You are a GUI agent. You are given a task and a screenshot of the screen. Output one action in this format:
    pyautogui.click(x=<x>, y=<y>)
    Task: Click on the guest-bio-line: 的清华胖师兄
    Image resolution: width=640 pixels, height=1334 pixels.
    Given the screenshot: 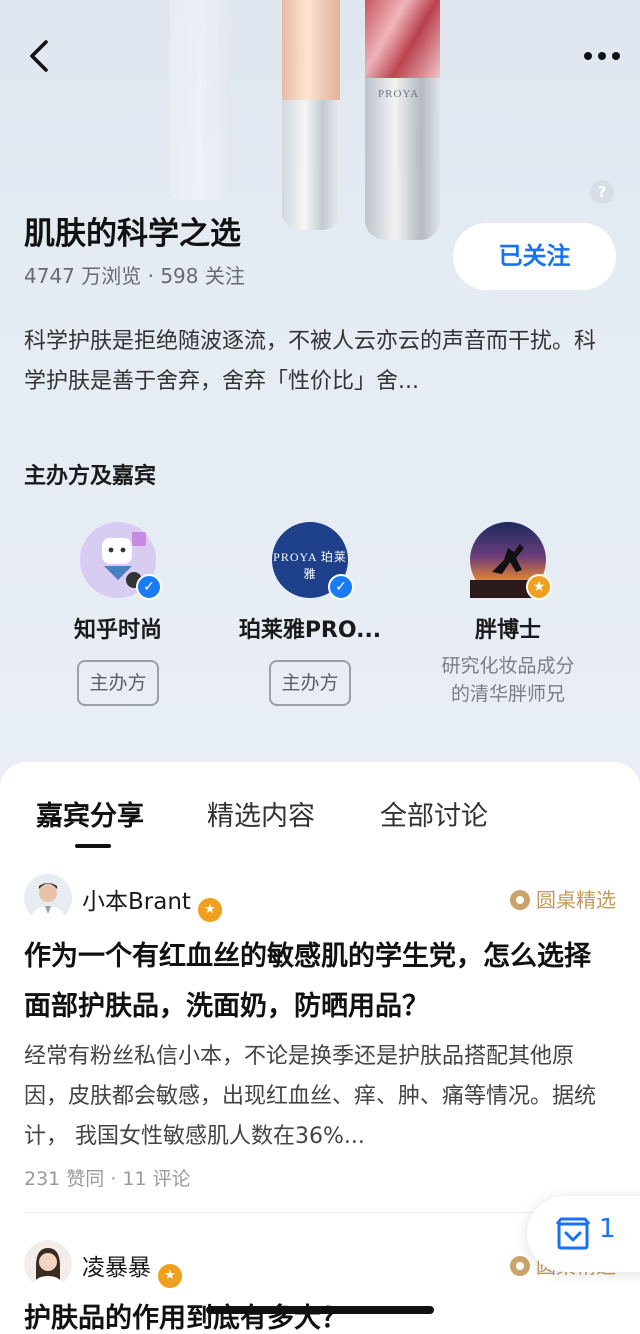 What is the action you would take?
    pyautogui.click(x=507, y=694)
    